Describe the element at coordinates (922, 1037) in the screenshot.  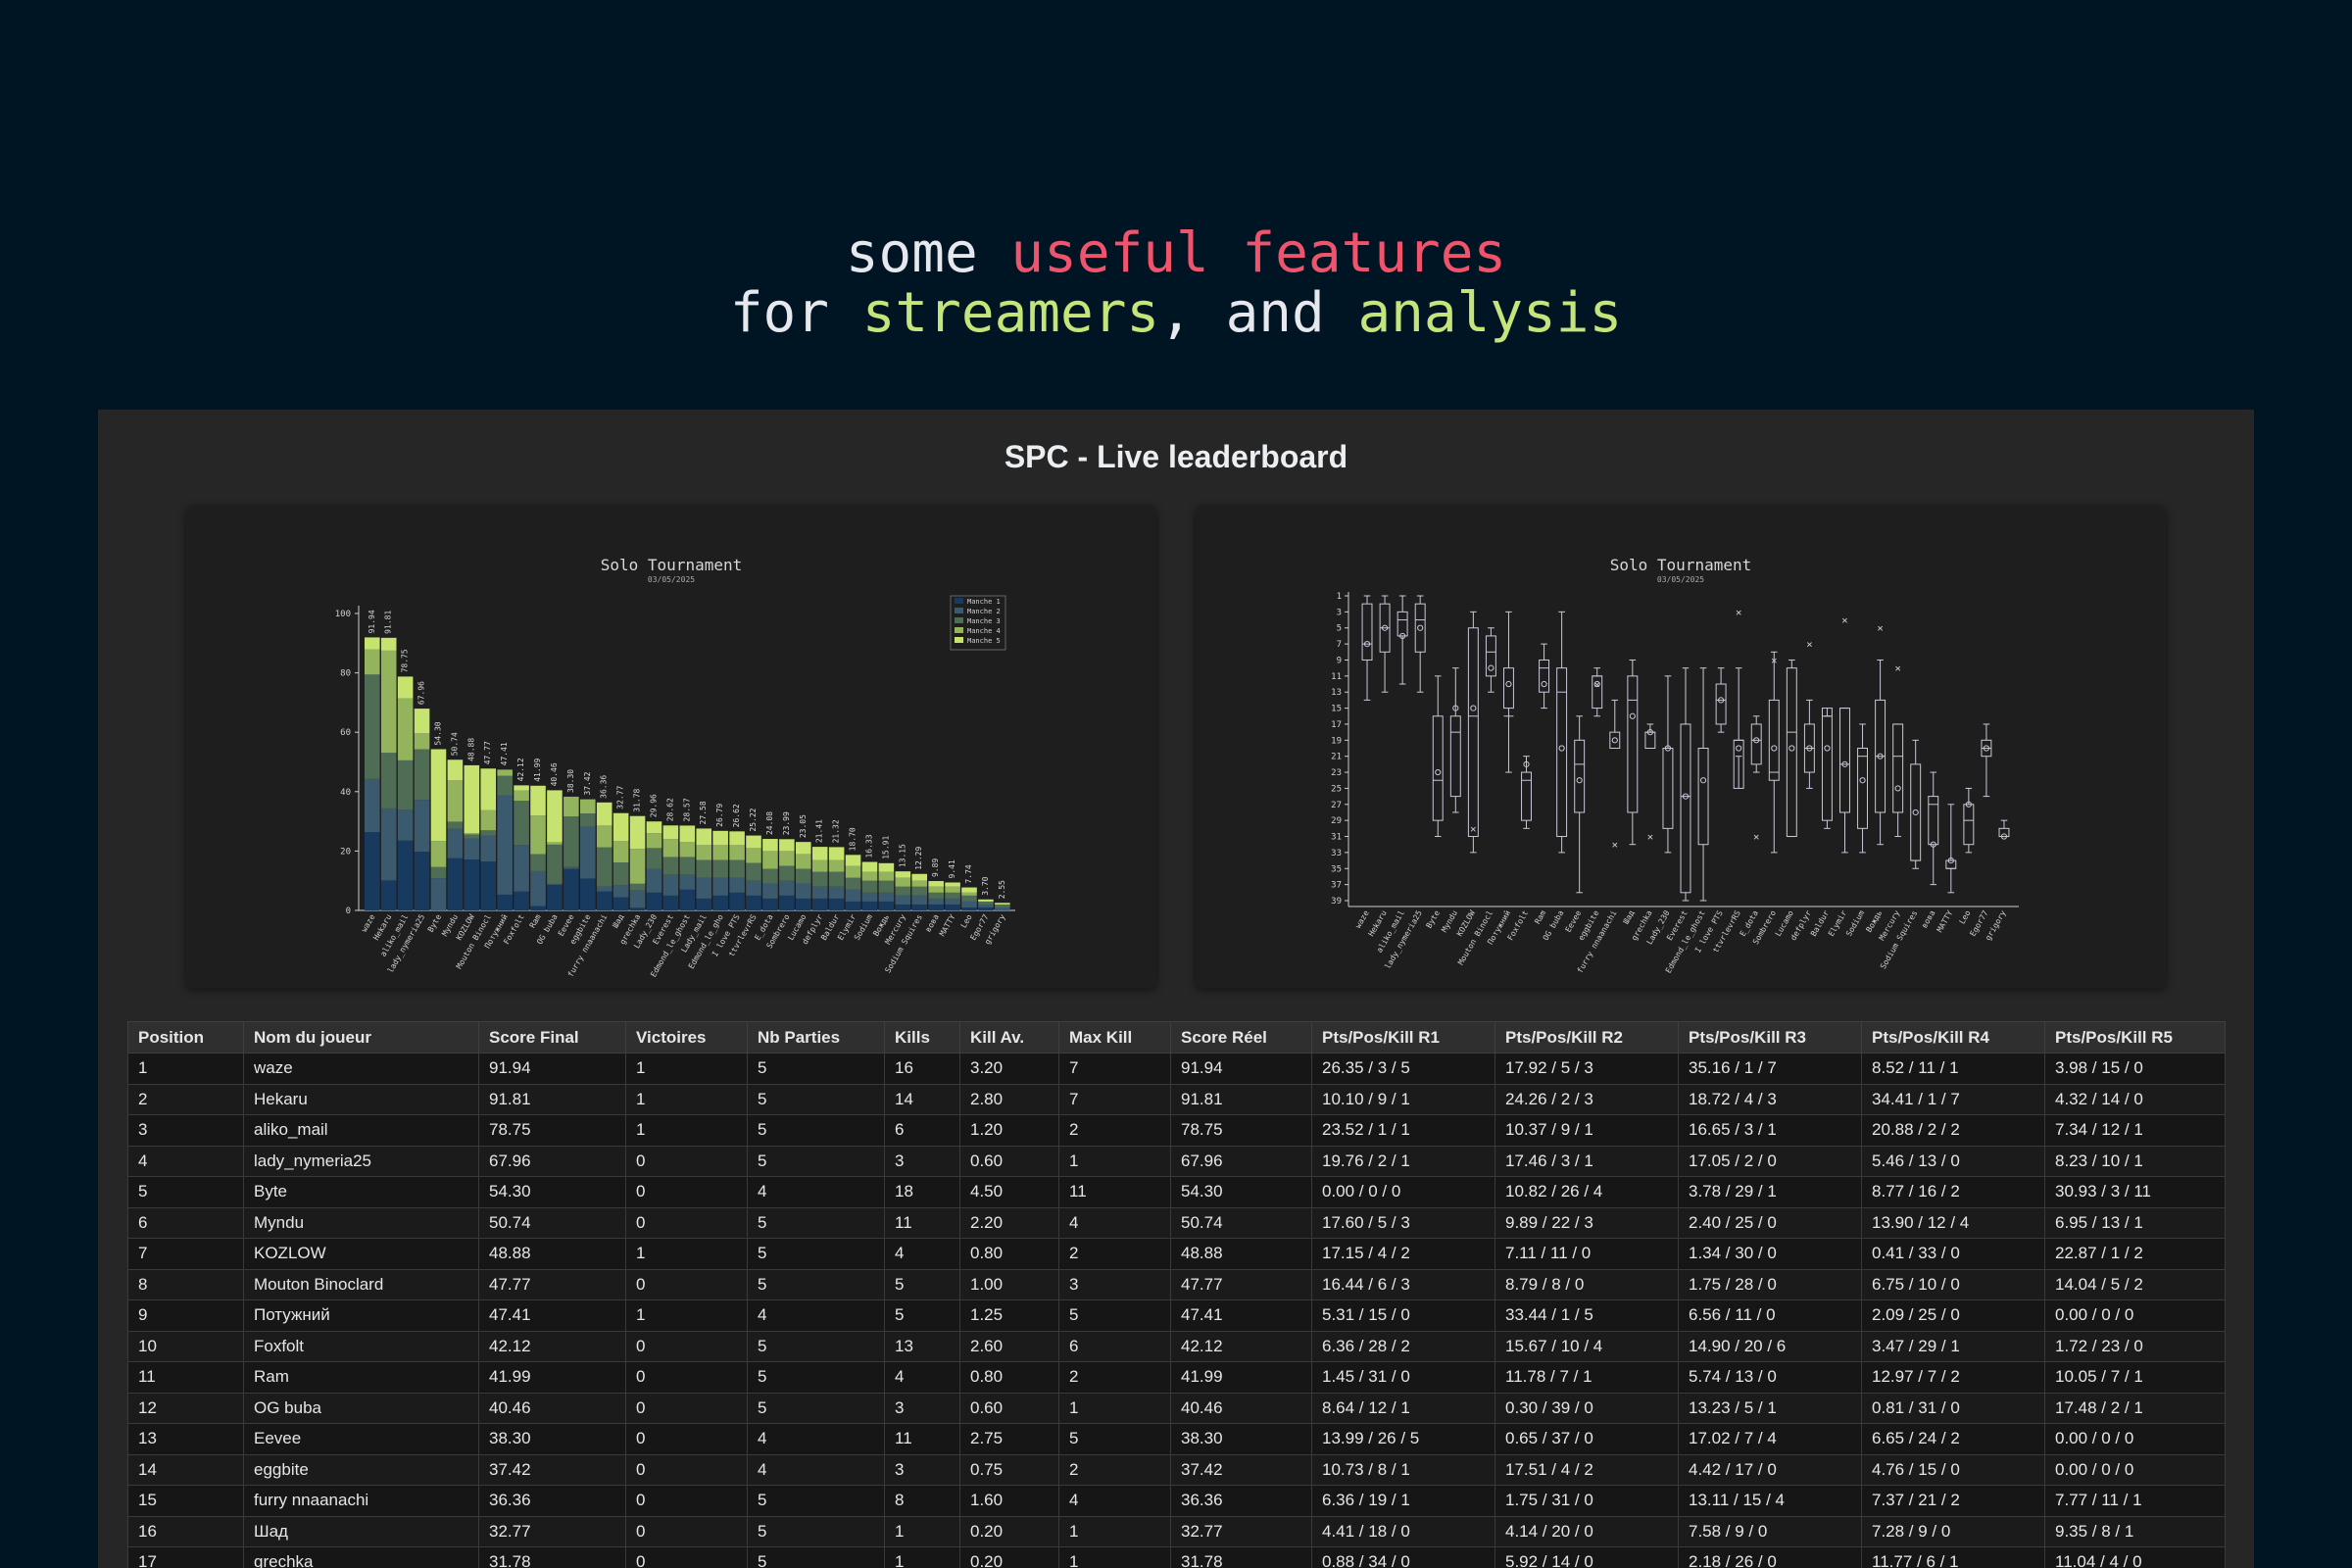
I see `column-header: Kills` at that location.